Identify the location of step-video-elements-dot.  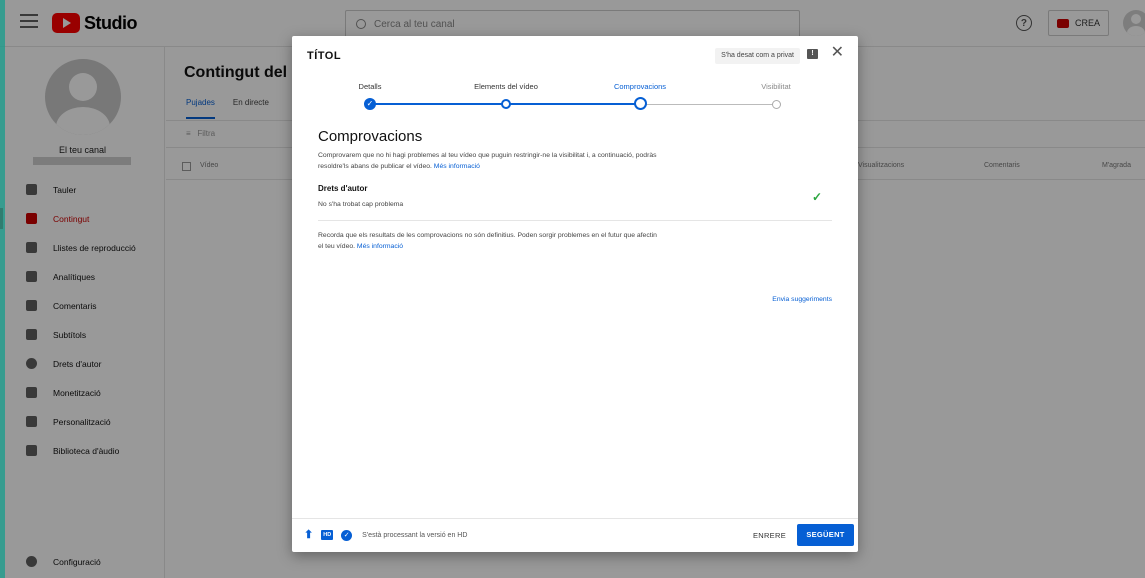
(506, 104).